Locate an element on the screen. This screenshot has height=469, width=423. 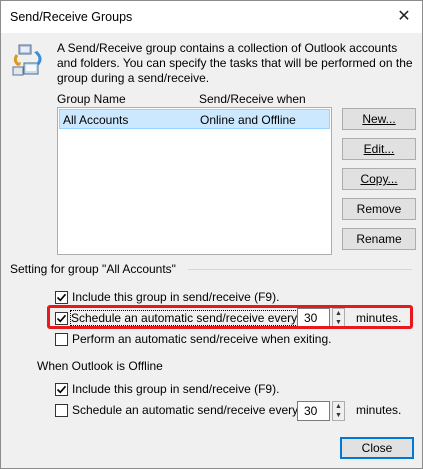
remove-button: Remove is located at coordinates (379, 209).